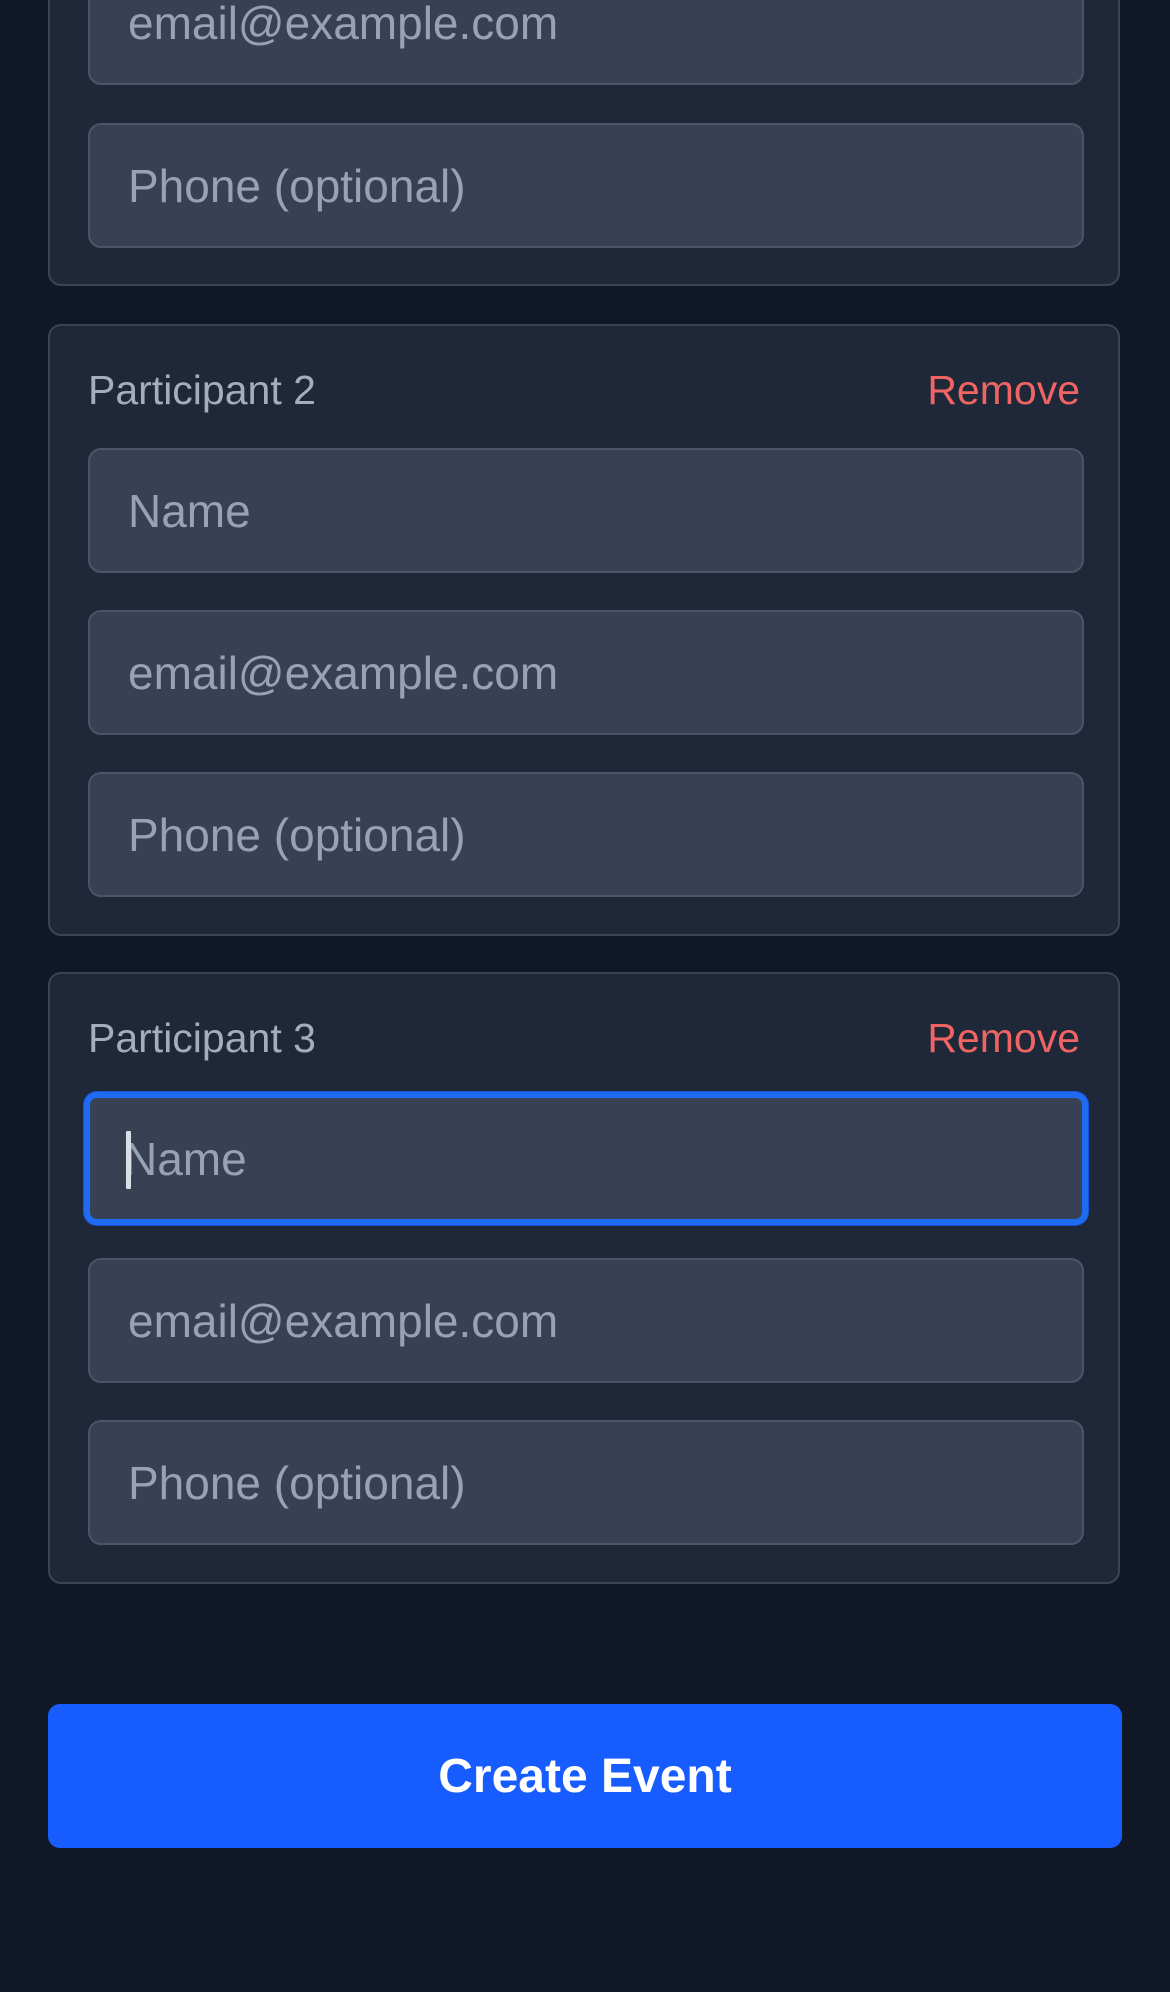 The height and width of the screenshot is (1992, 1170). I want to click on participant-2-name-input, so click(586, 510).